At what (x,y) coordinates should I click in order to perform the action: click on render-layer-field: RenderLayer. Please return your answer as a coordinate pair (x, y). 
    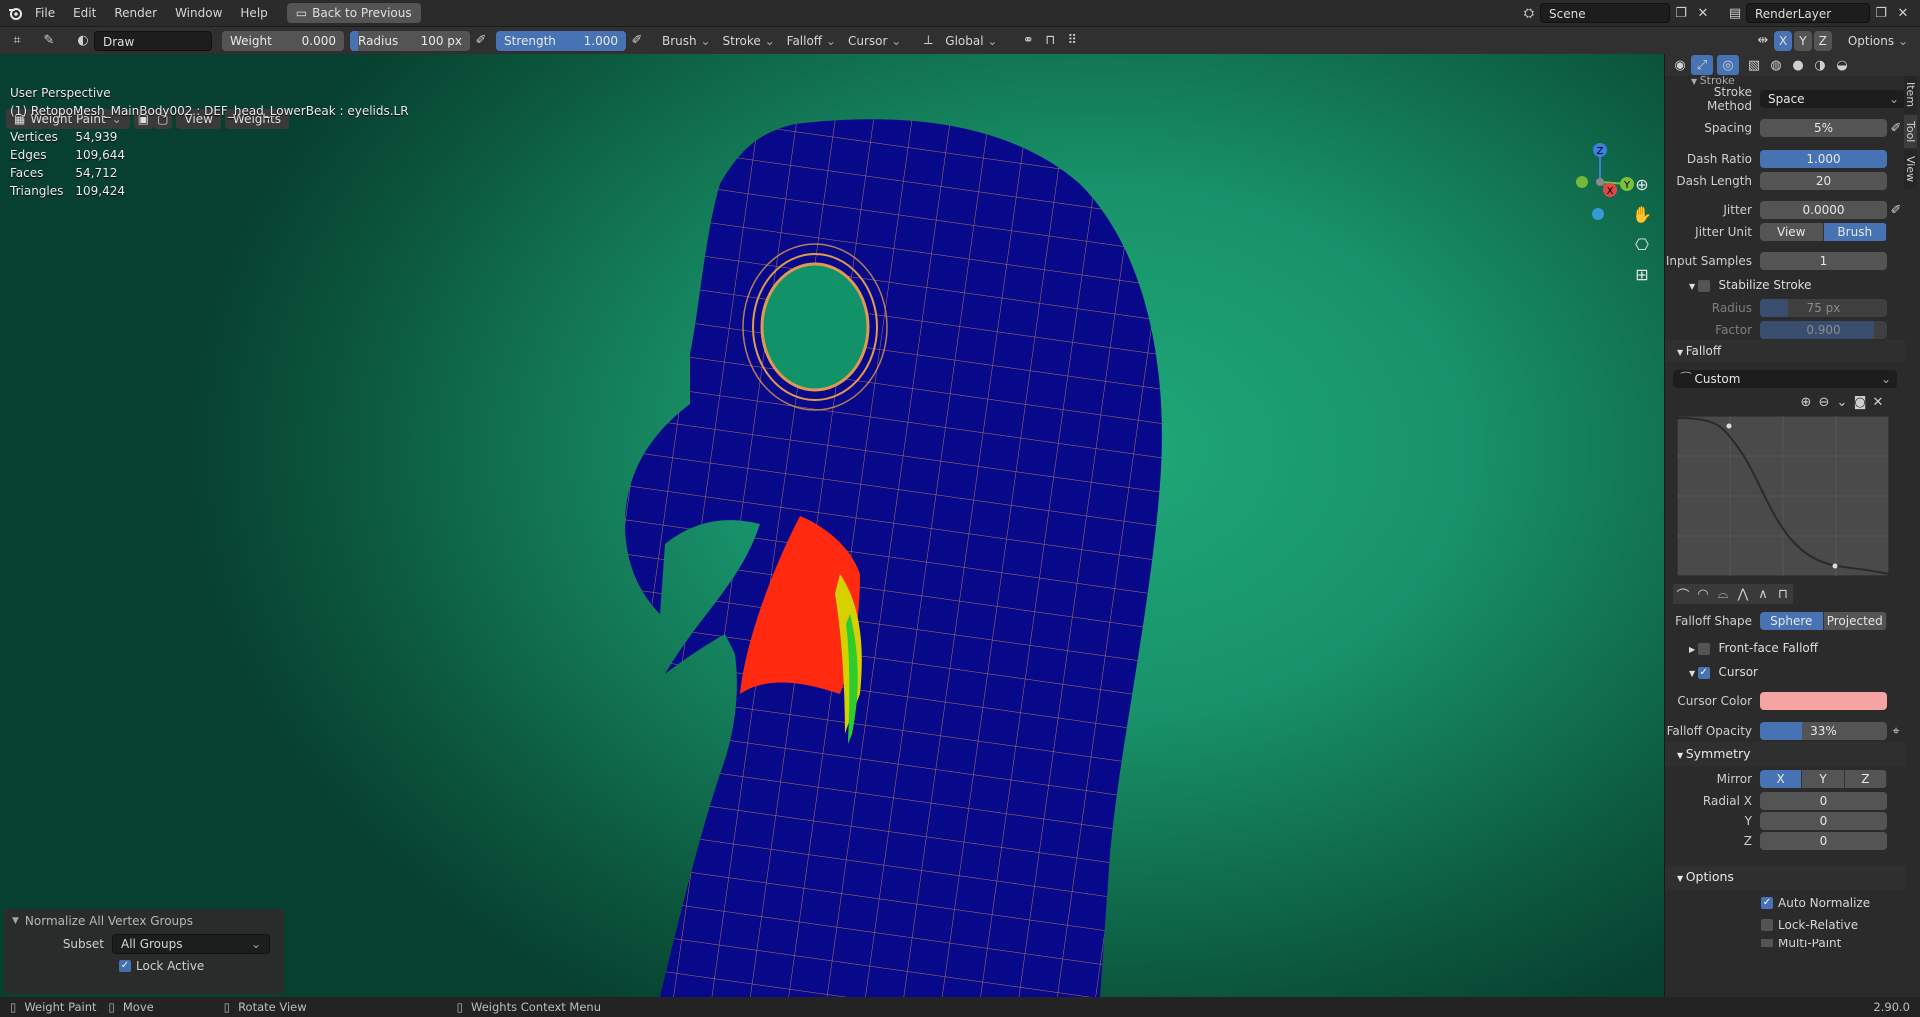
    Looking at the image, I should click on (1808, 13).